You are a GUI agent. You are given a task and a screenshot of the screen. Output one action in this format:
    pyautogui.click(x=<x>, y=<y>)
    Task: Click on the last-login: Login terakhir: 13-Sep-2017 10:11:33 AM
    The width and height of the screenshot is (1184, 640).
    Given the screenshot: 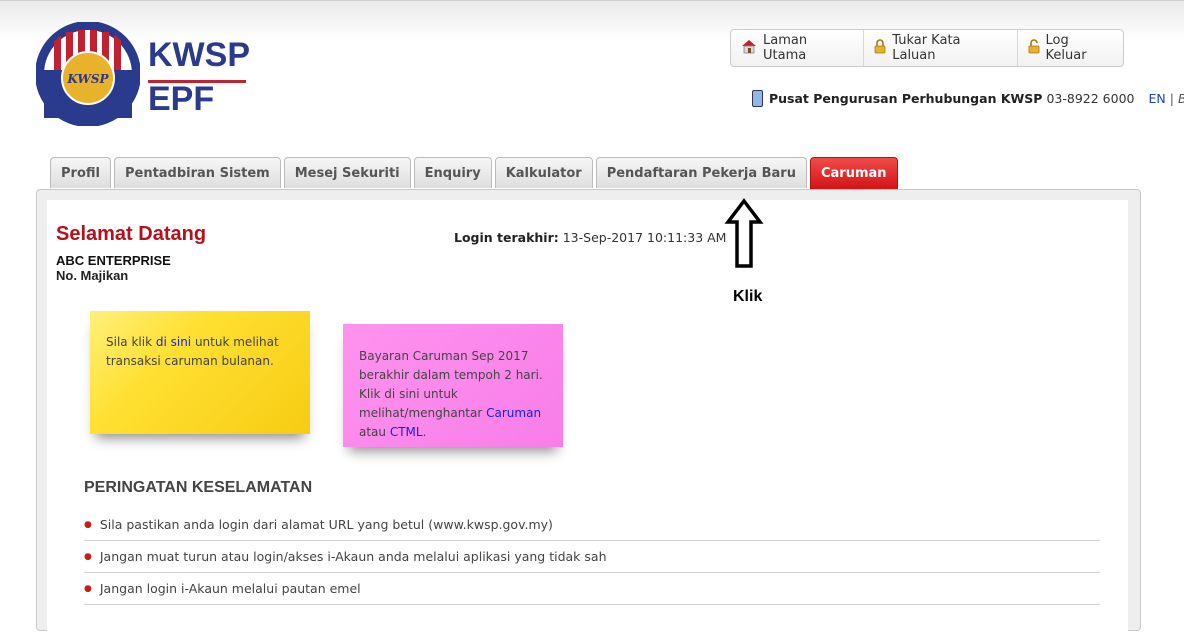 What is the action you would take?
    pyautogui.click(x=590, y=237)
    